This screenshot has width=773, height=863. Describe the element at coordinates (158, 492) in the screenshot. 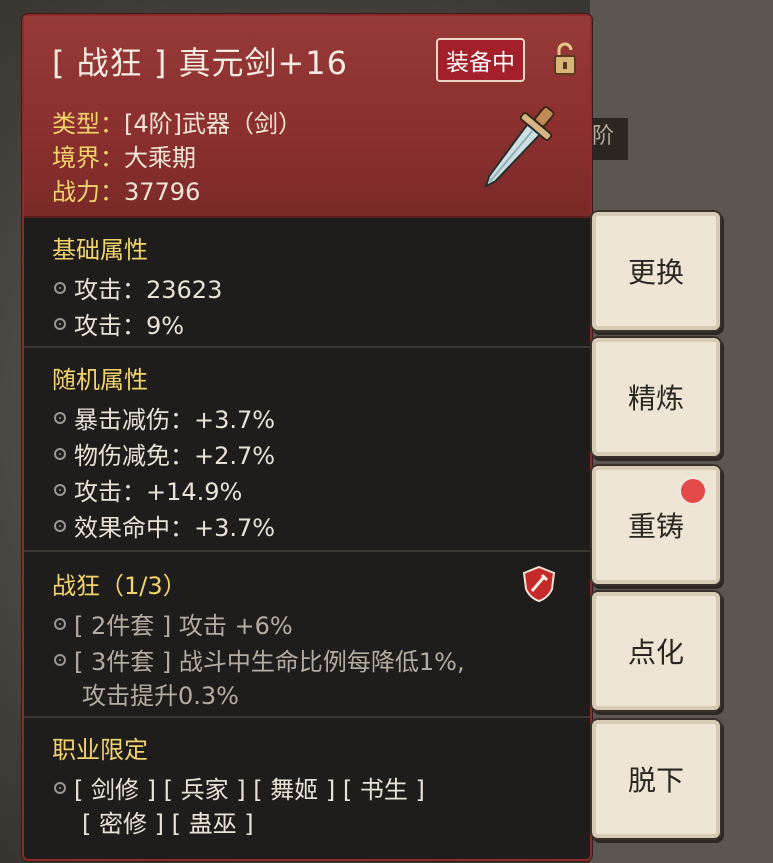

I see `random-attr-text: 攻击：+14.9%` at that location.